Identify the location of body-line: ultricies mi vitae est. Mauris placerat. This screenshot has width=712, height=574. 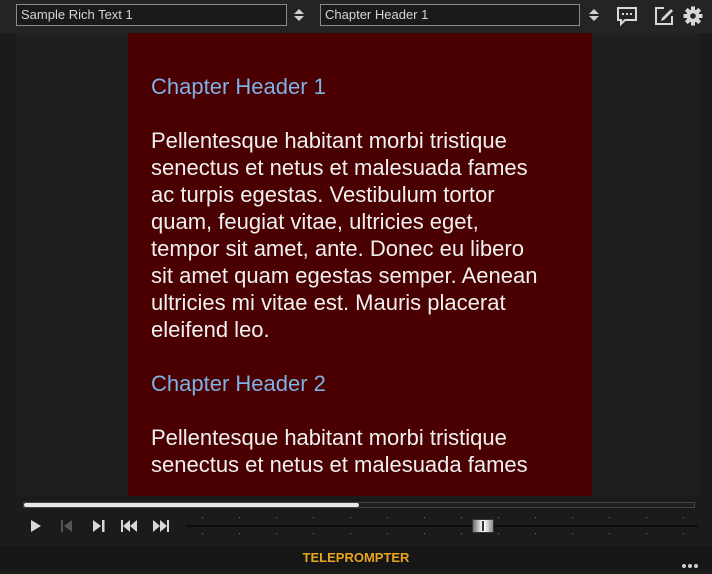
(328, 302).